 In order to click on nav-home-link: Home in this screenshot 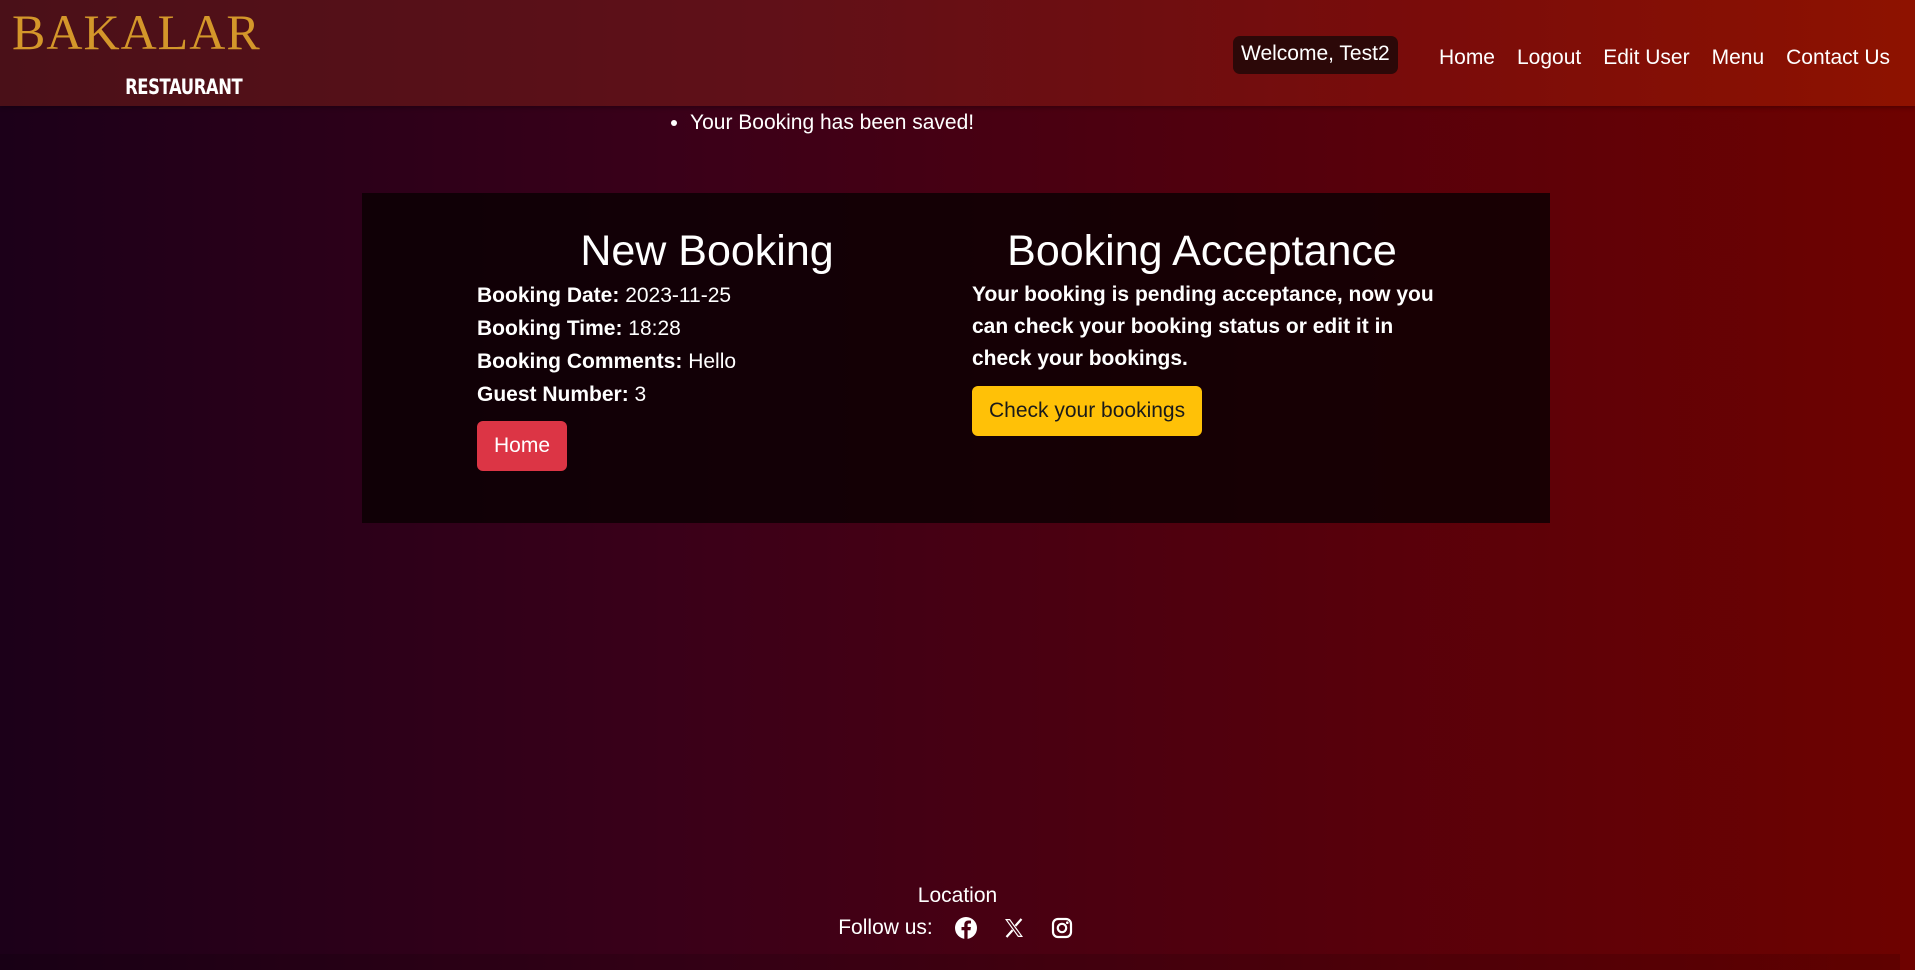, I will do `click(1467, 58)`.